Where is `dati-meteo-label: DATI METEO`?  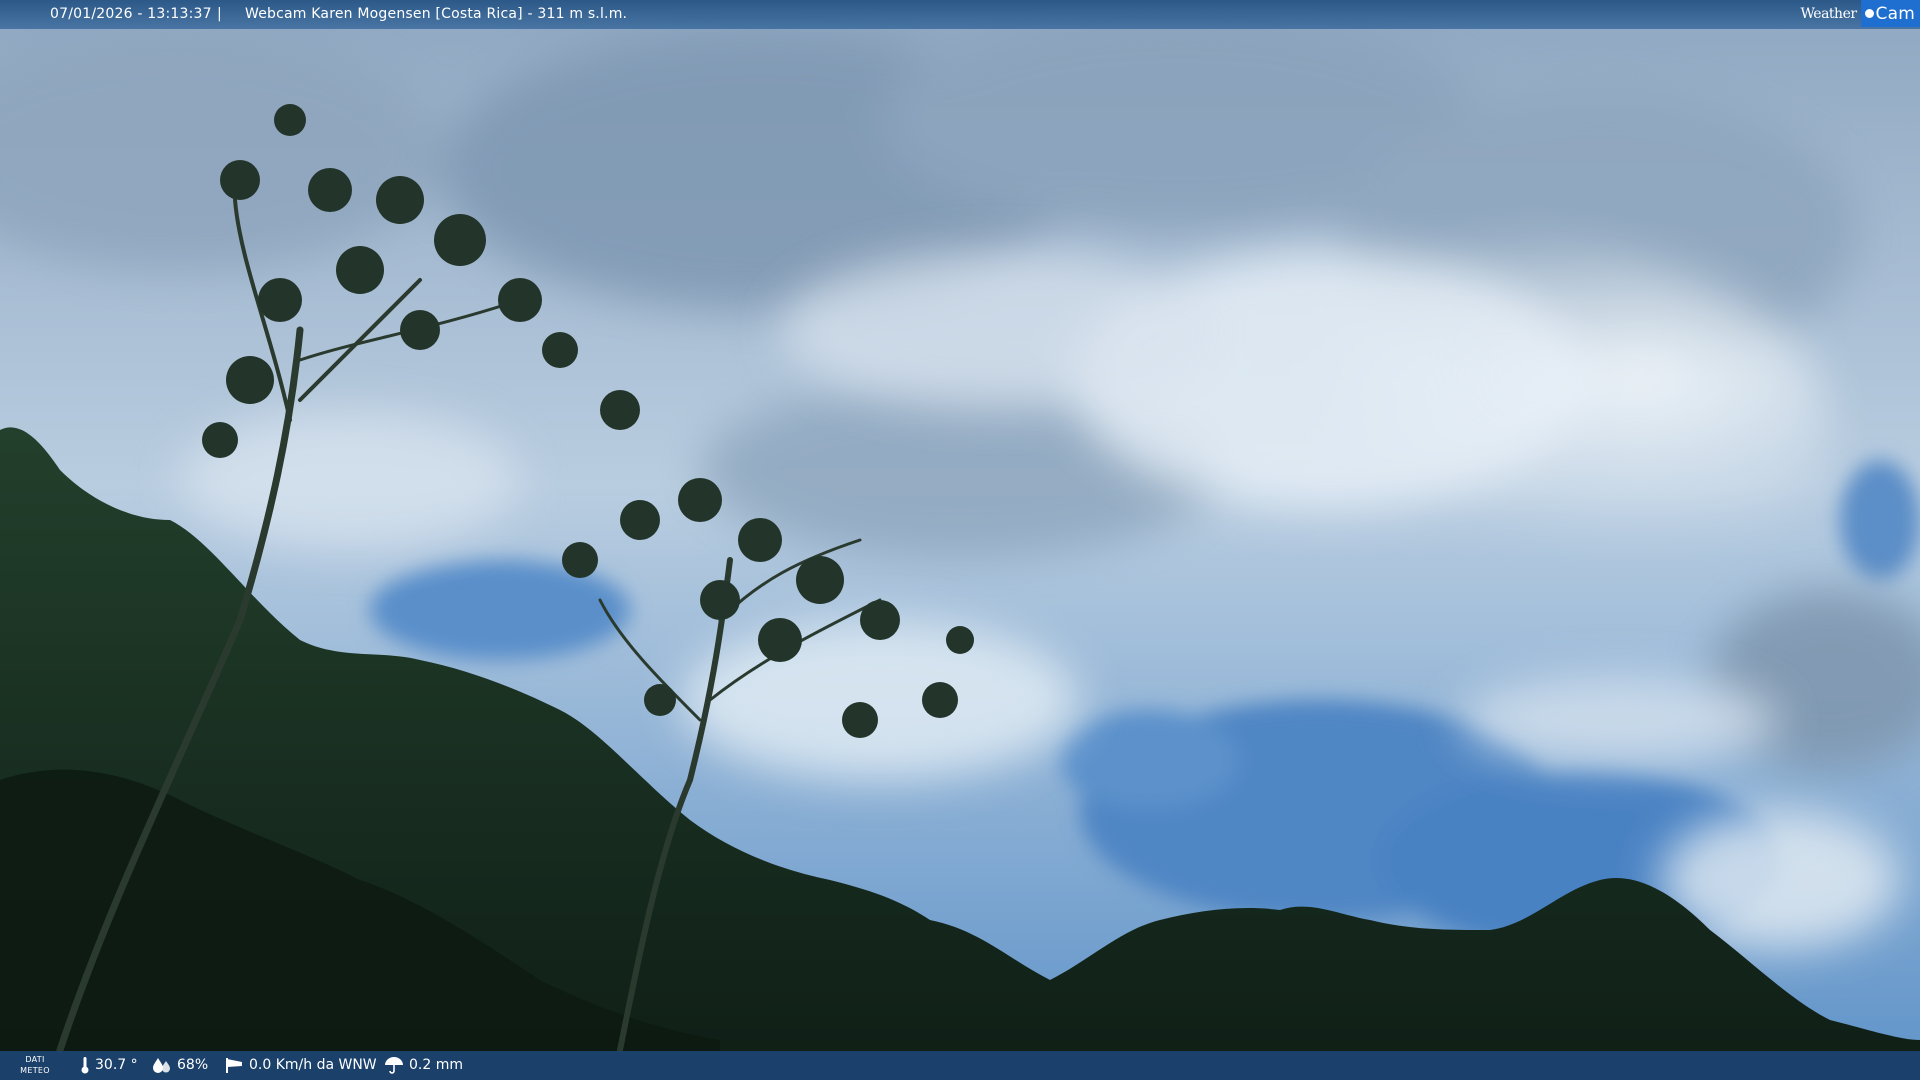 dati-meteo-label: DATI METEO is located at coordinates (35, 1065).